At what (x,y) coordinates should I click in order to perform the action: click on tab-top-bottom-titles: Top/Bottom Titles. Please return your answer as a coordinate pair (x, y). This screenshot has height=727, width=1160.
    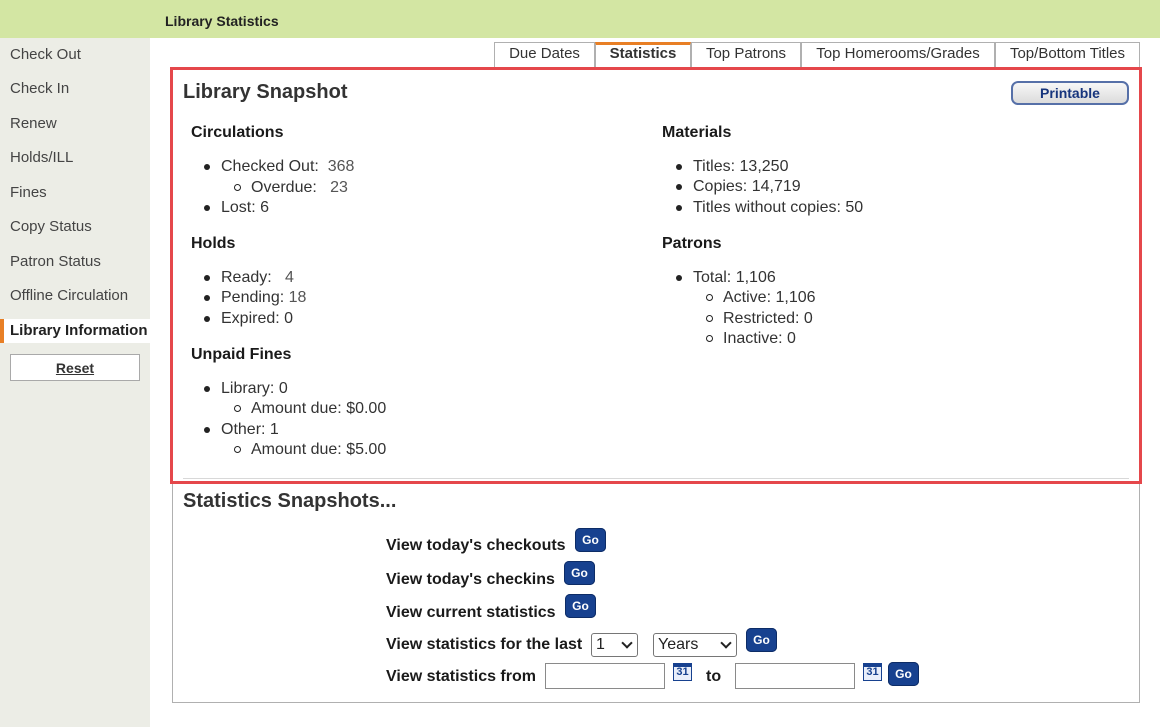
    Looking at the image, I should click on (1067, 54).